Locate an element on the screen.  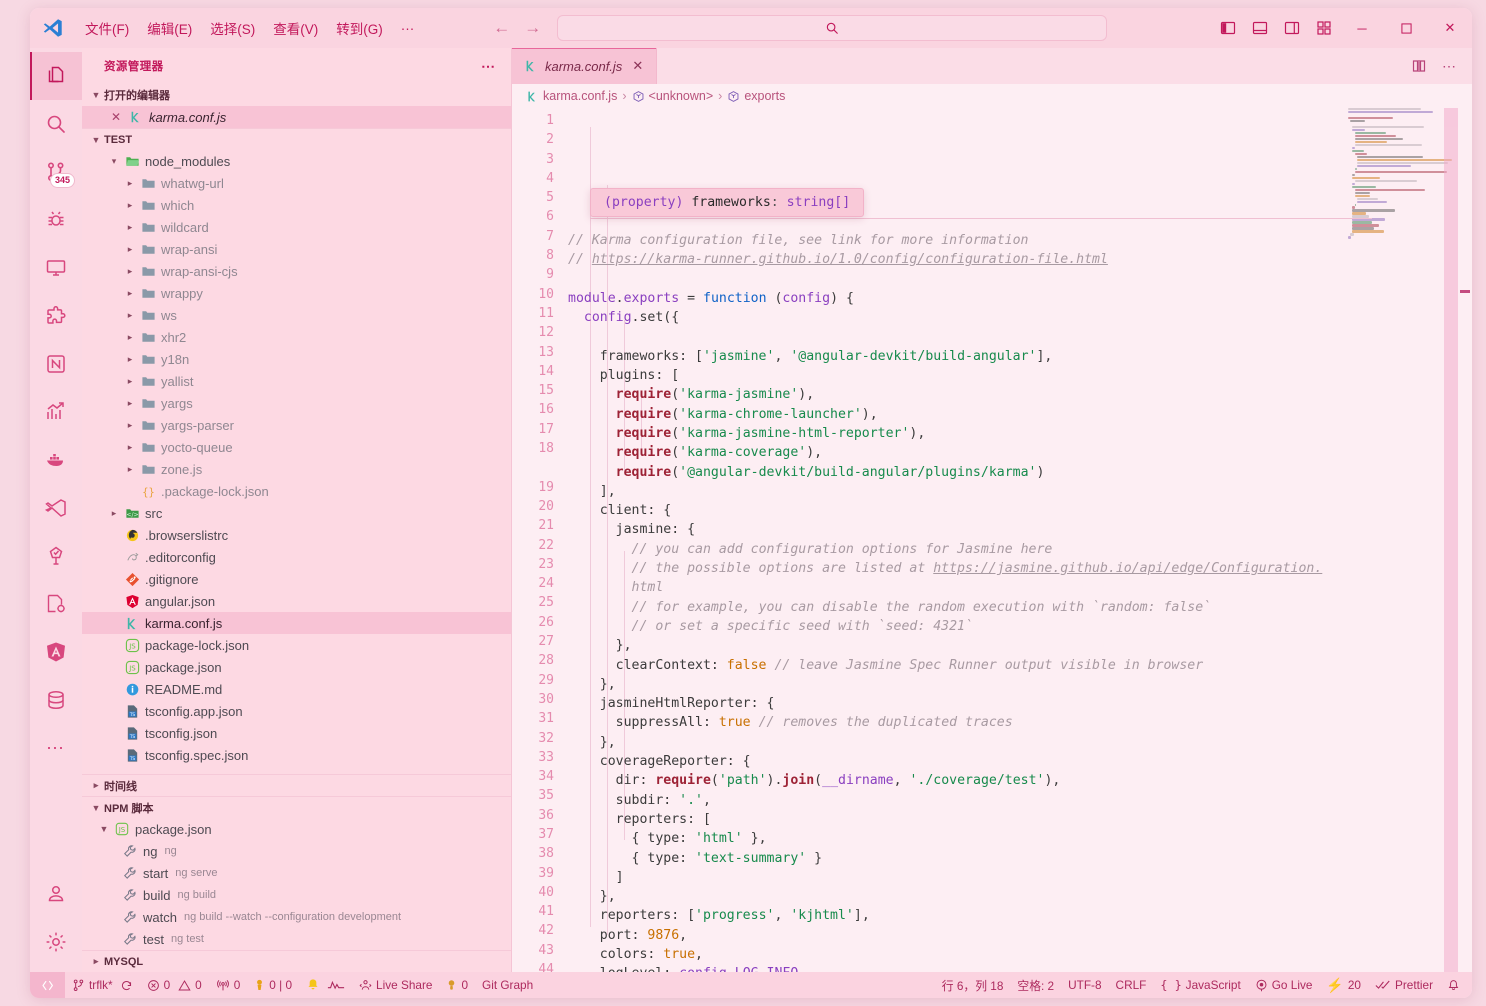
tree-file-item: TS tsconfig.spec.json is located at coordinates (296, 755).